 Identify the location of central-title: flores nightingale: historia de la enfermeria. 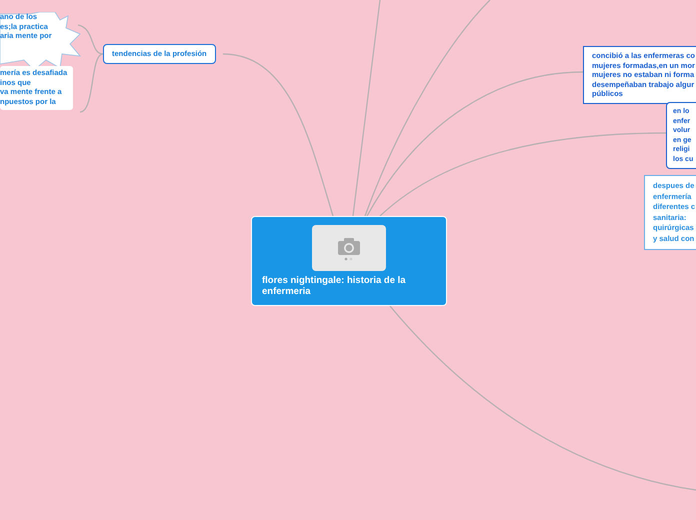
(334, 286).